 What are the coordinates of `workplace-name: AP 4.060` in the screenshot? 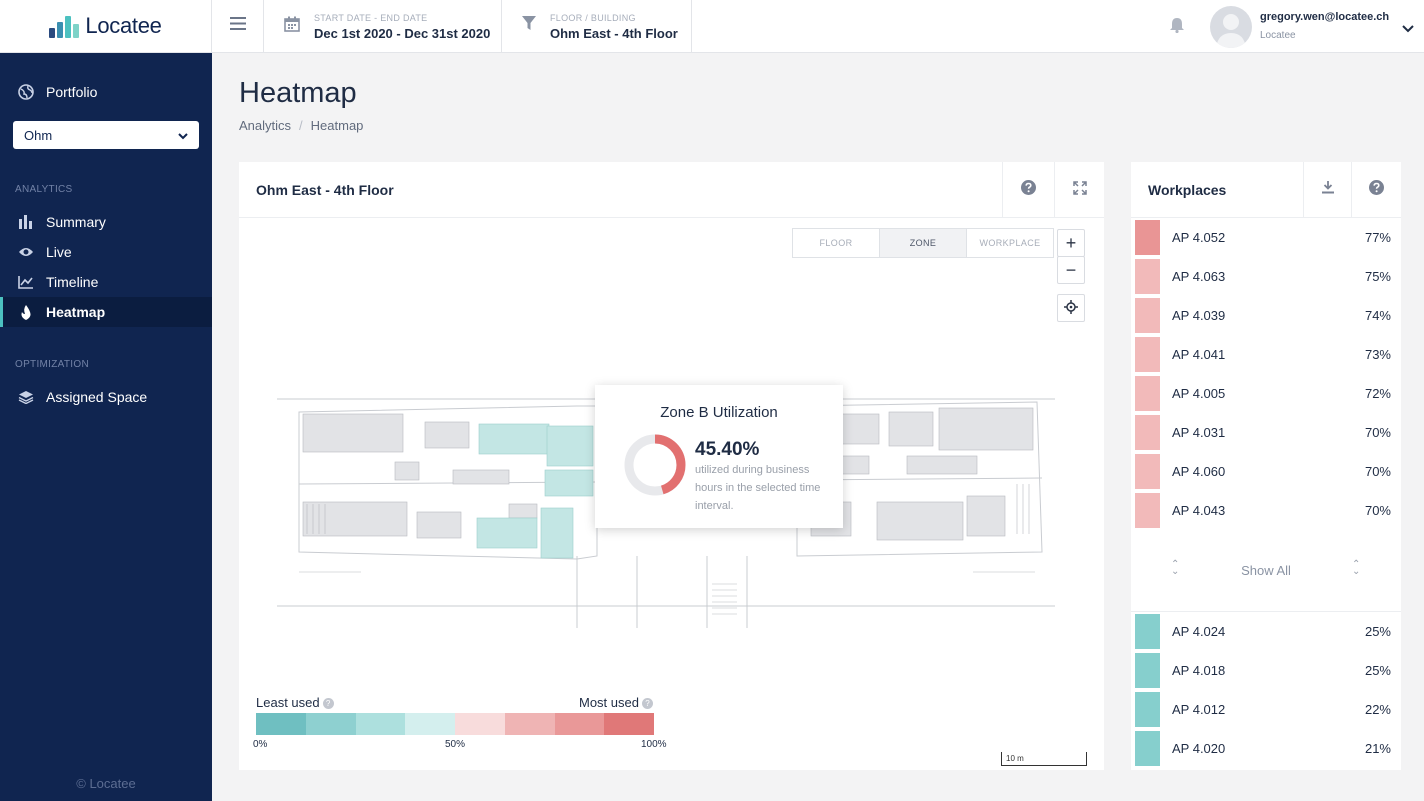 It's located at (1199, 471).